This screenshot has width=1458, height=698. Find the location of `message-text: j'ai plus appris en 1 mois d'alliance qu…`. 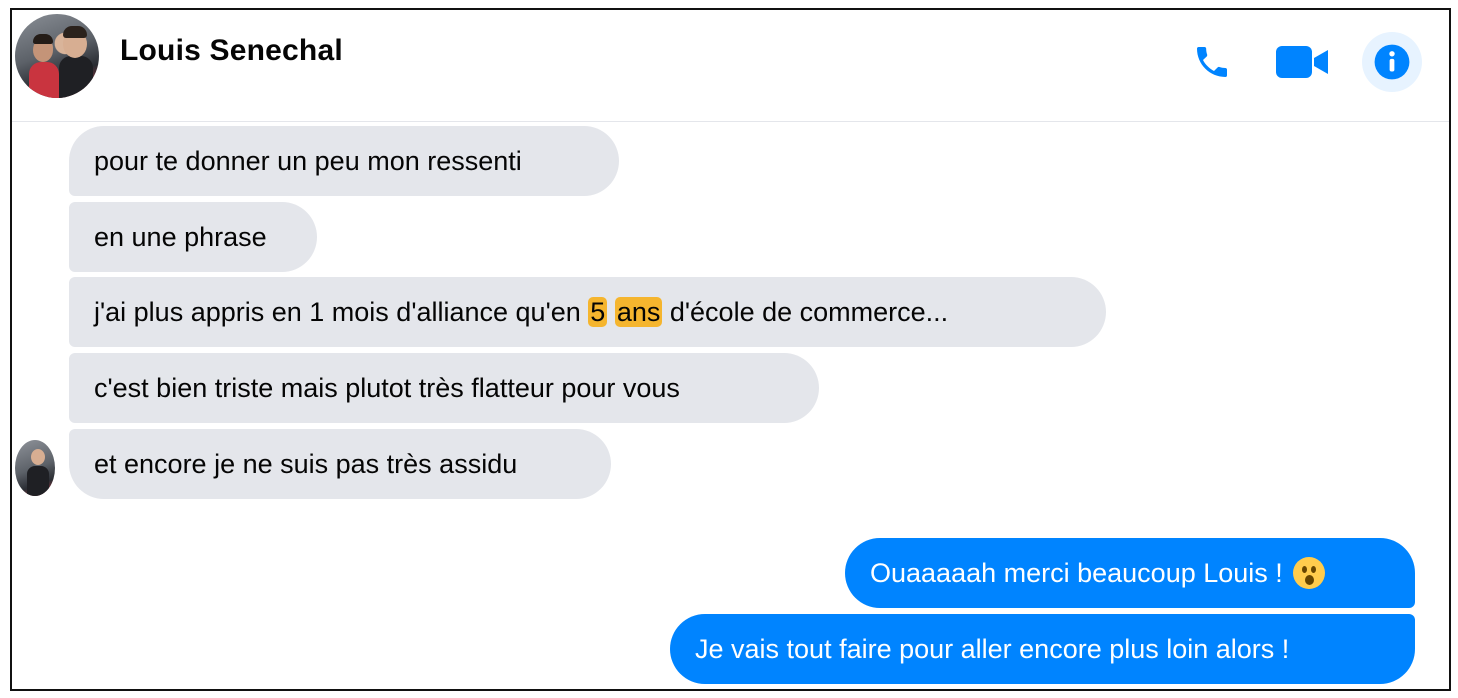

message-text: j'ai plus appris en 1 mois d'alliance qu… is located at coordinates (521, 311).